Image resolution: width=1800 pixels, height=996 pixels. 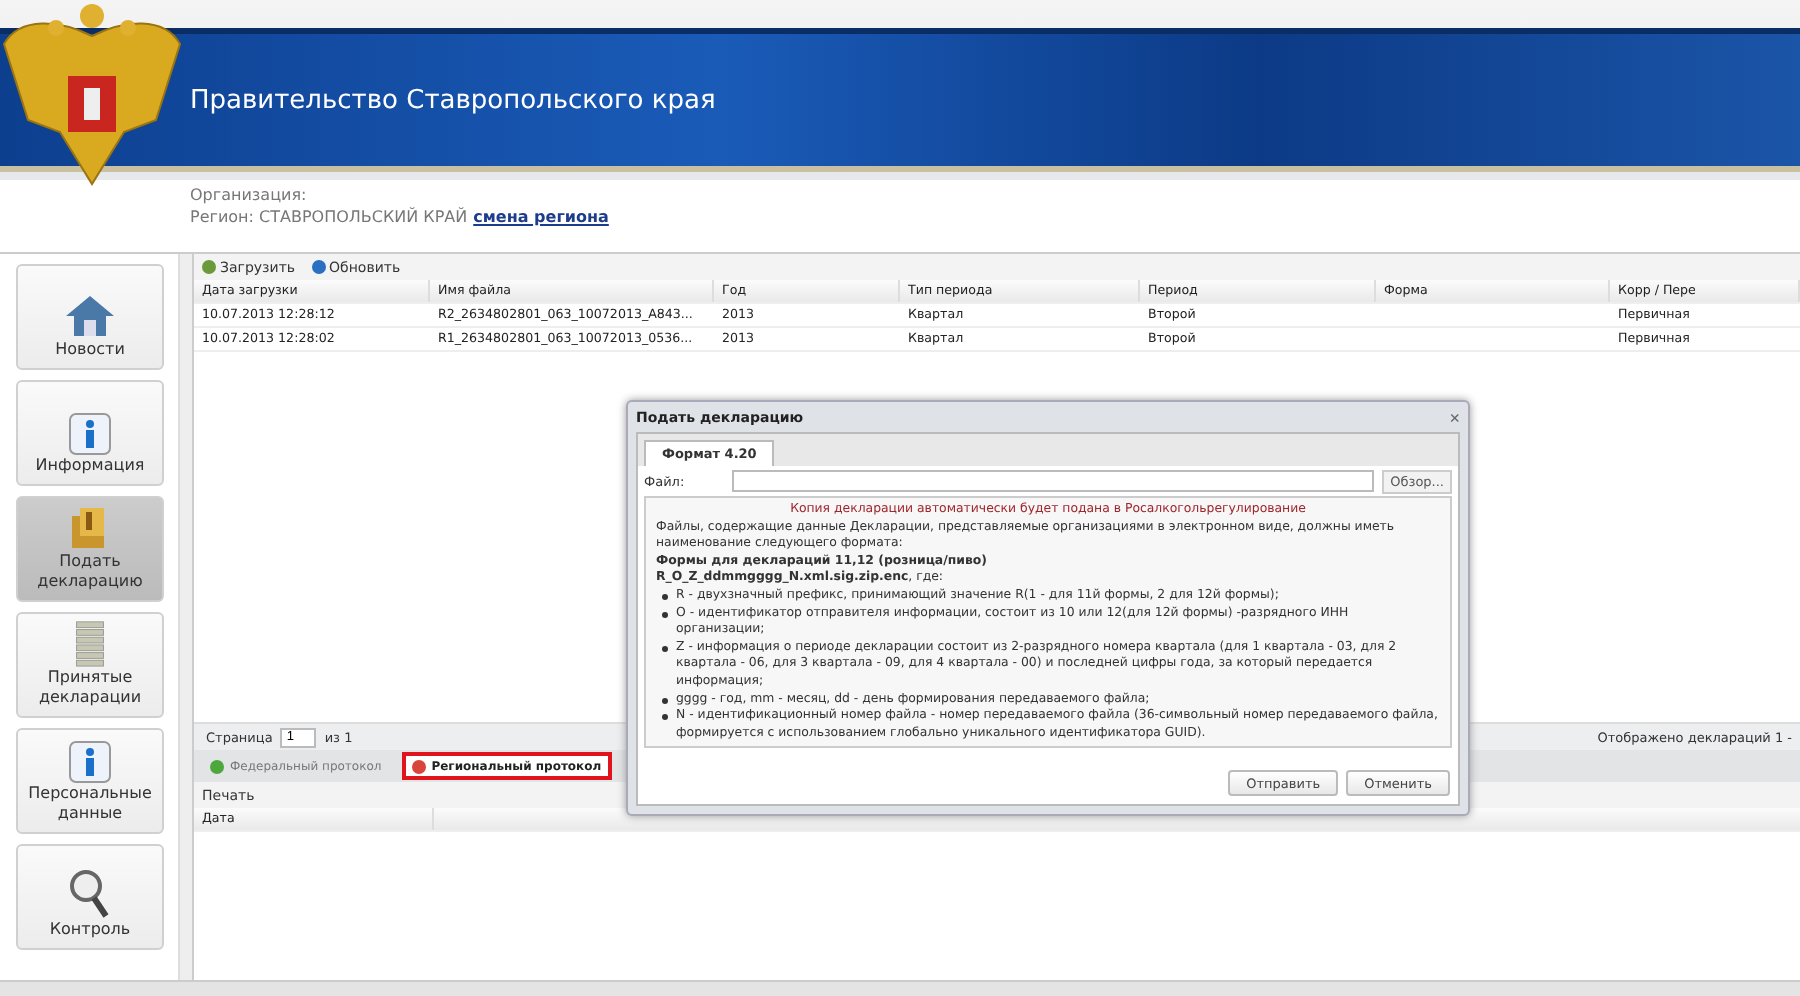 What do you see at coordinates (217, 766) in the screenshot?
I see `check-icon` at bounding box center [217, 766].